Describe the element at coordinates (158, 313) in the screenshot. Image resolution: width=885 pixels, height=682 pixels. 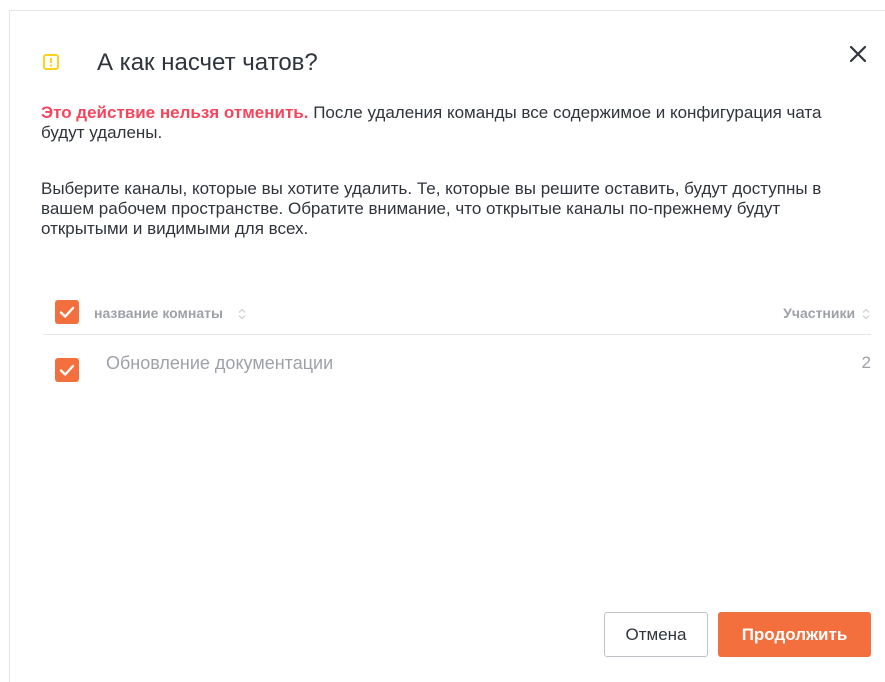
I see `column-header-room-name-label: название комнаты` at that location.